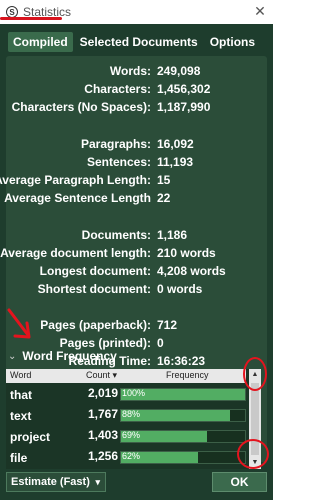  Describe the element at coordinates (253, 454) in the screenshot. I see `annotation-circle-bottom` at that location.